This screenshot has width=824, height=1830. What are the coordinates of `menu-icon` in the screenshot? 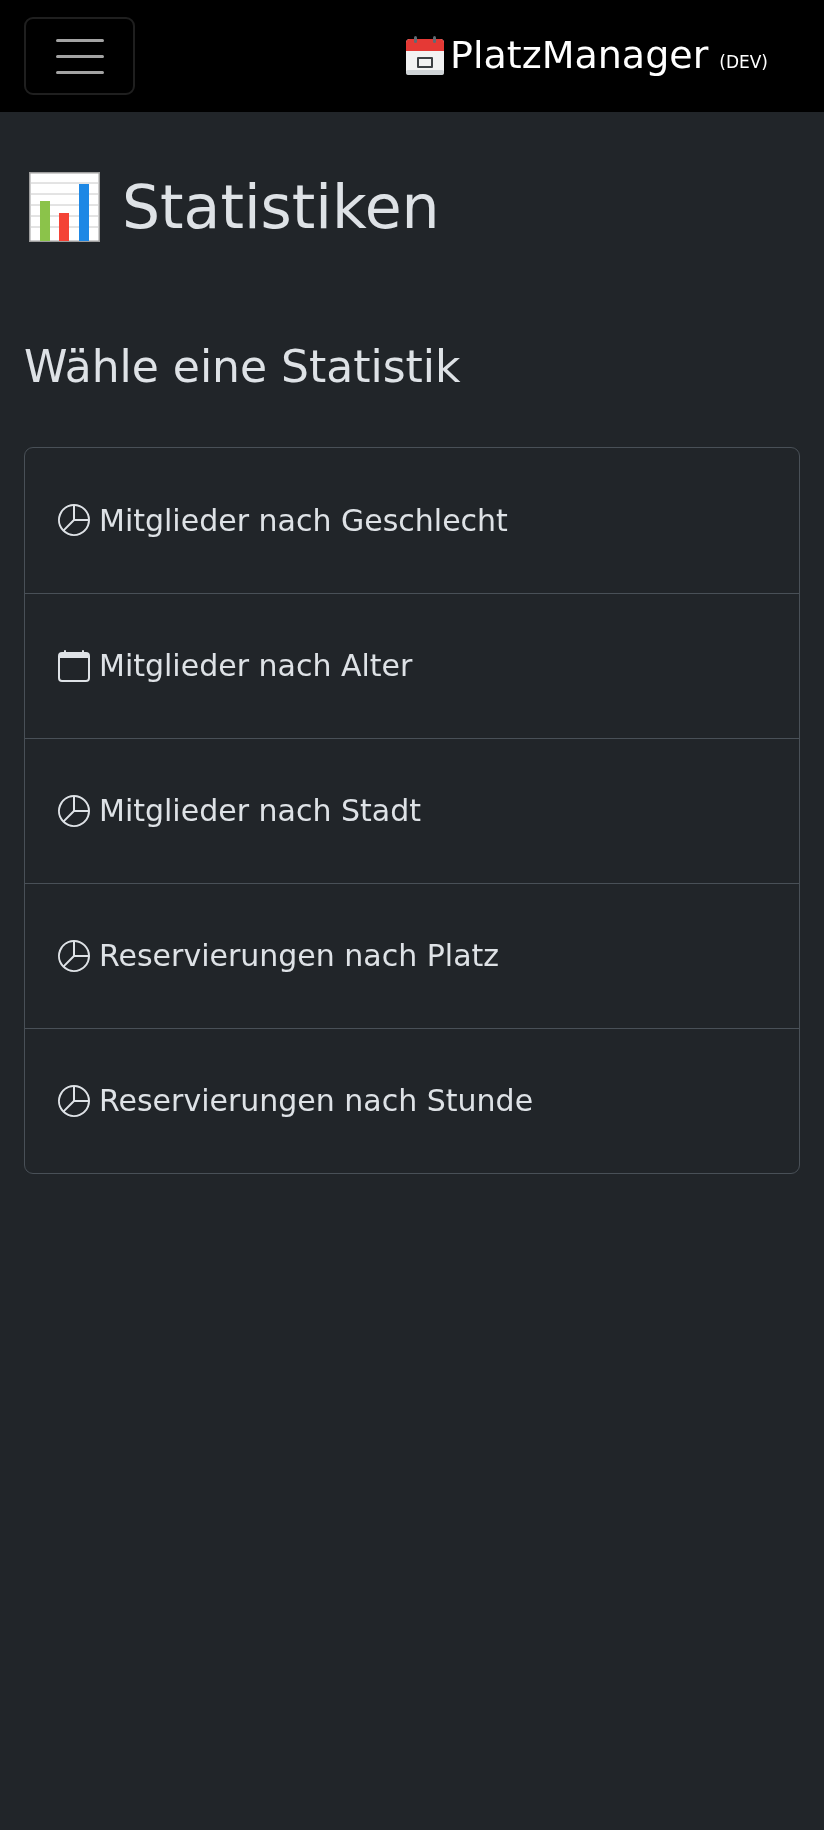 It's located at (79, 56).